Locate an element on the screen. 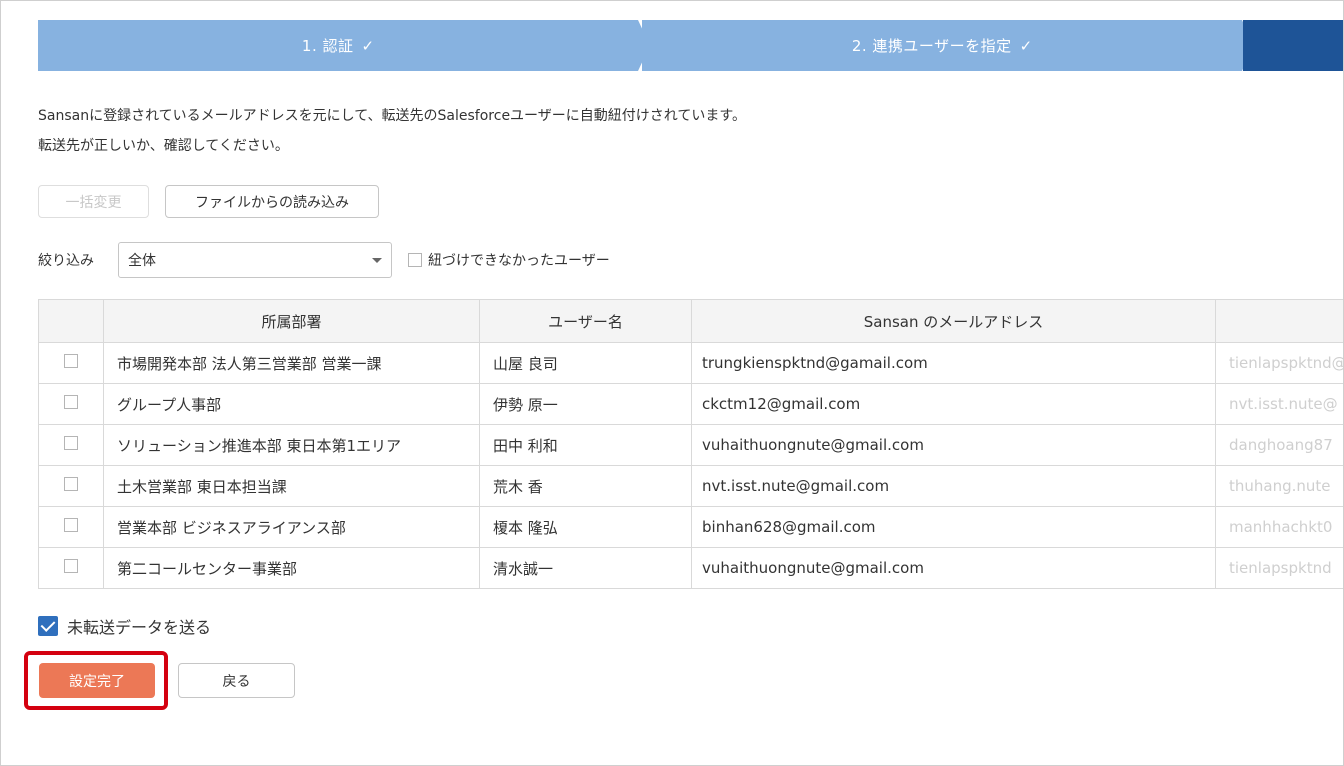  cell-salesforce-email: tienlapspktnd@ is located at coordinates (1279, 363).